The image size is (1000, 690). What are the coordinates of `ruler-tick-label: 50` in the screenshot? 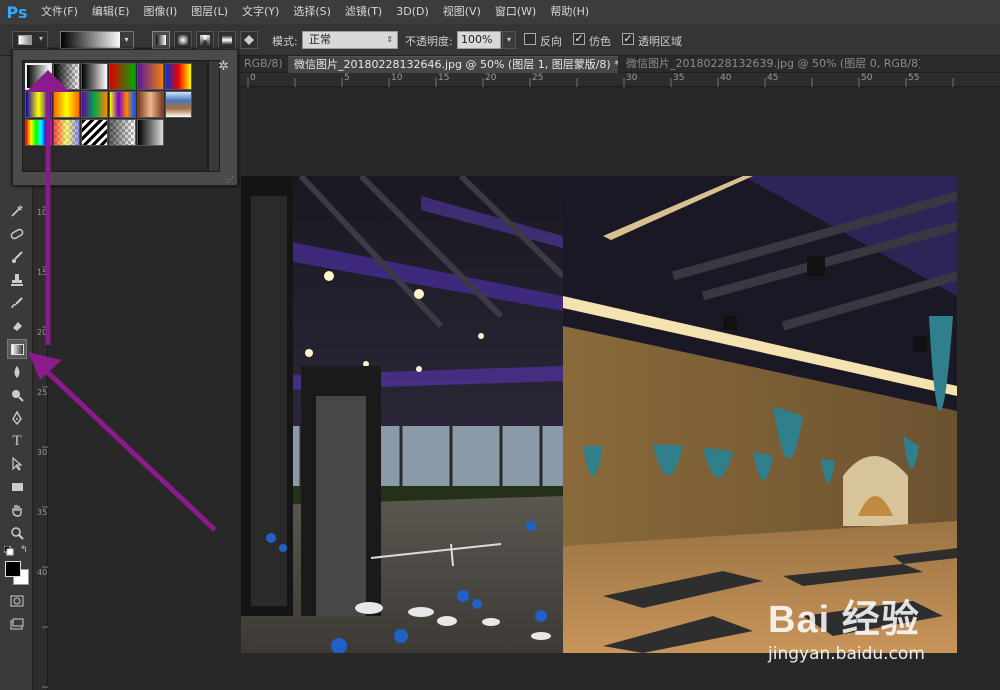 It's located at (867, 78).